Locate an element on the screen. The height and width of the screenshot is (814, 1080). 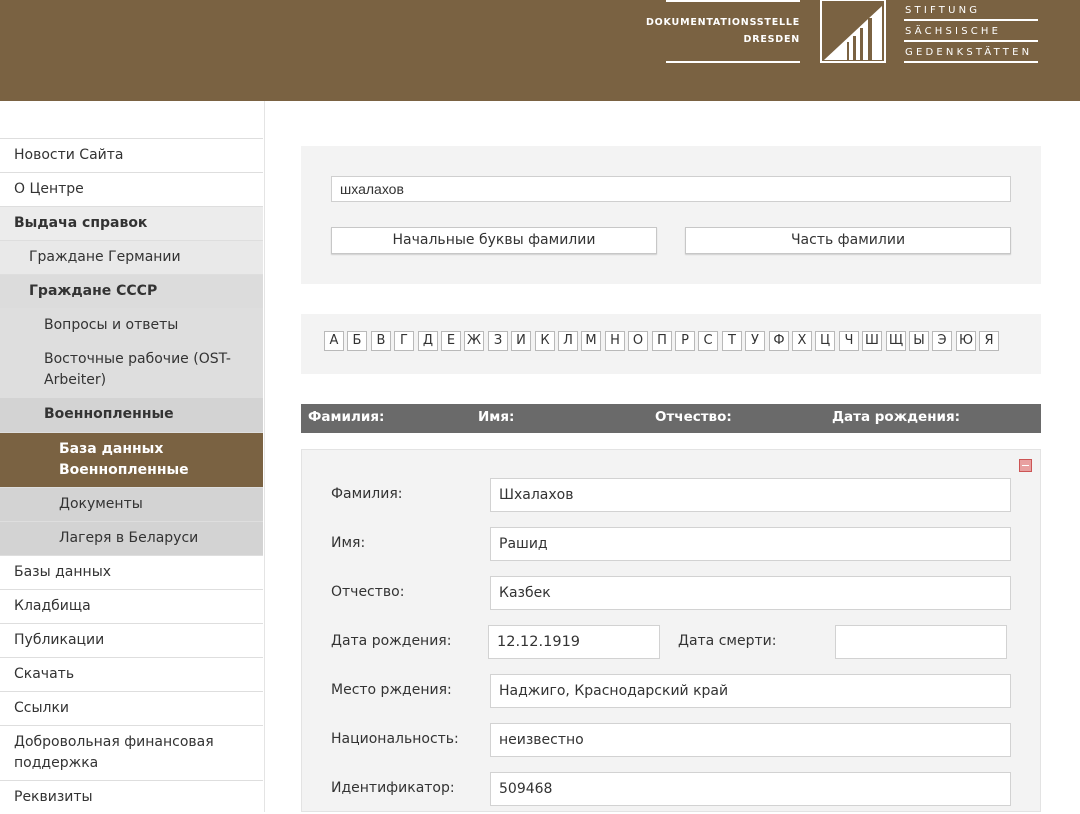
alphabet-letter-button: Д is located at coordinates (428, 341).